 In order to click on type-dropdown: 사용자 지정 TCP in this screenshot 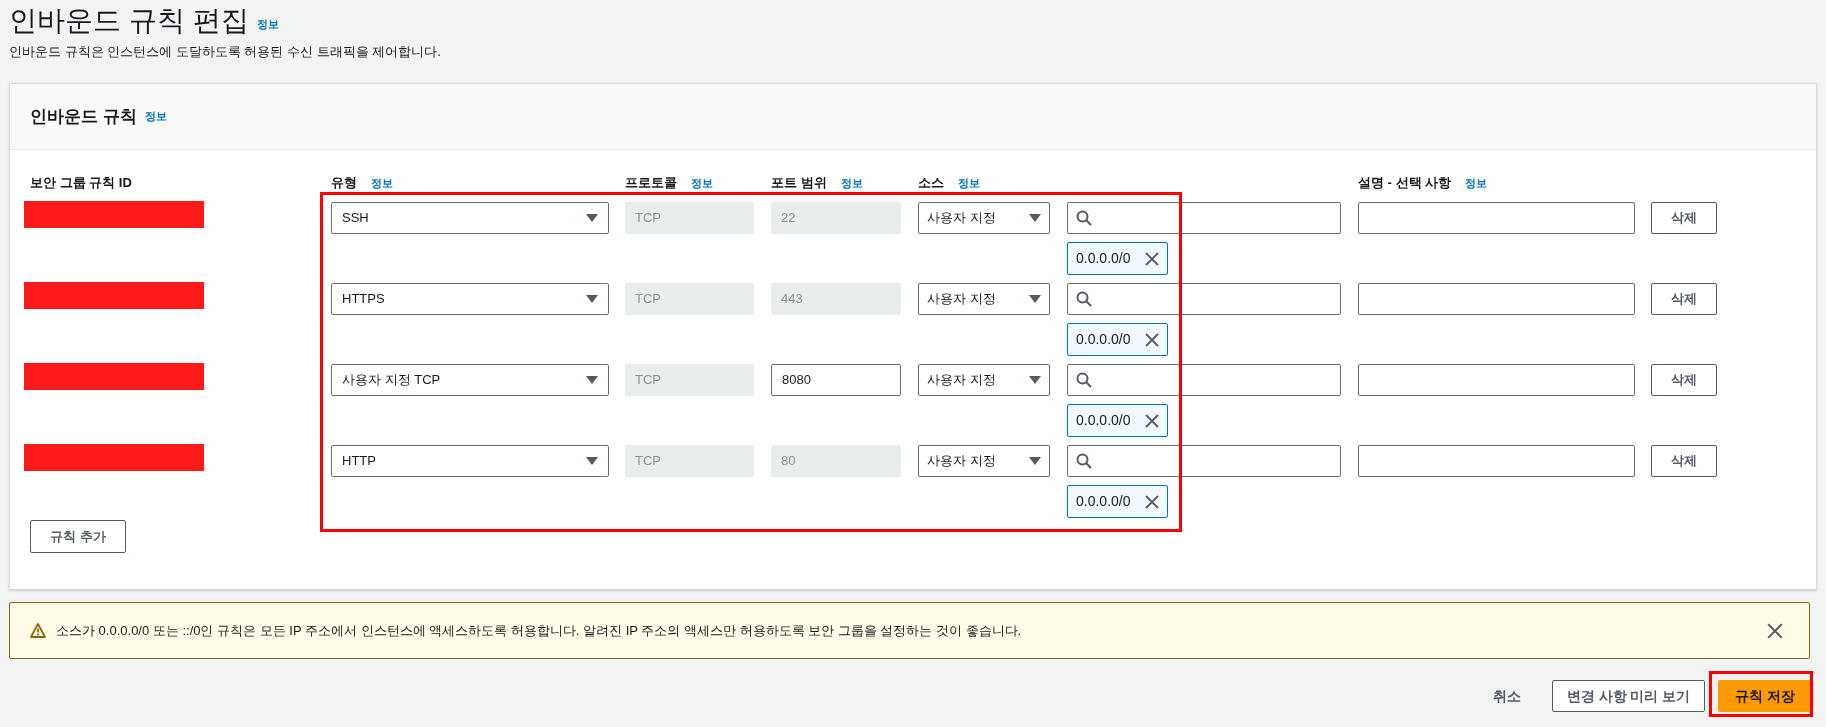, I will do `click(470, 380)`.